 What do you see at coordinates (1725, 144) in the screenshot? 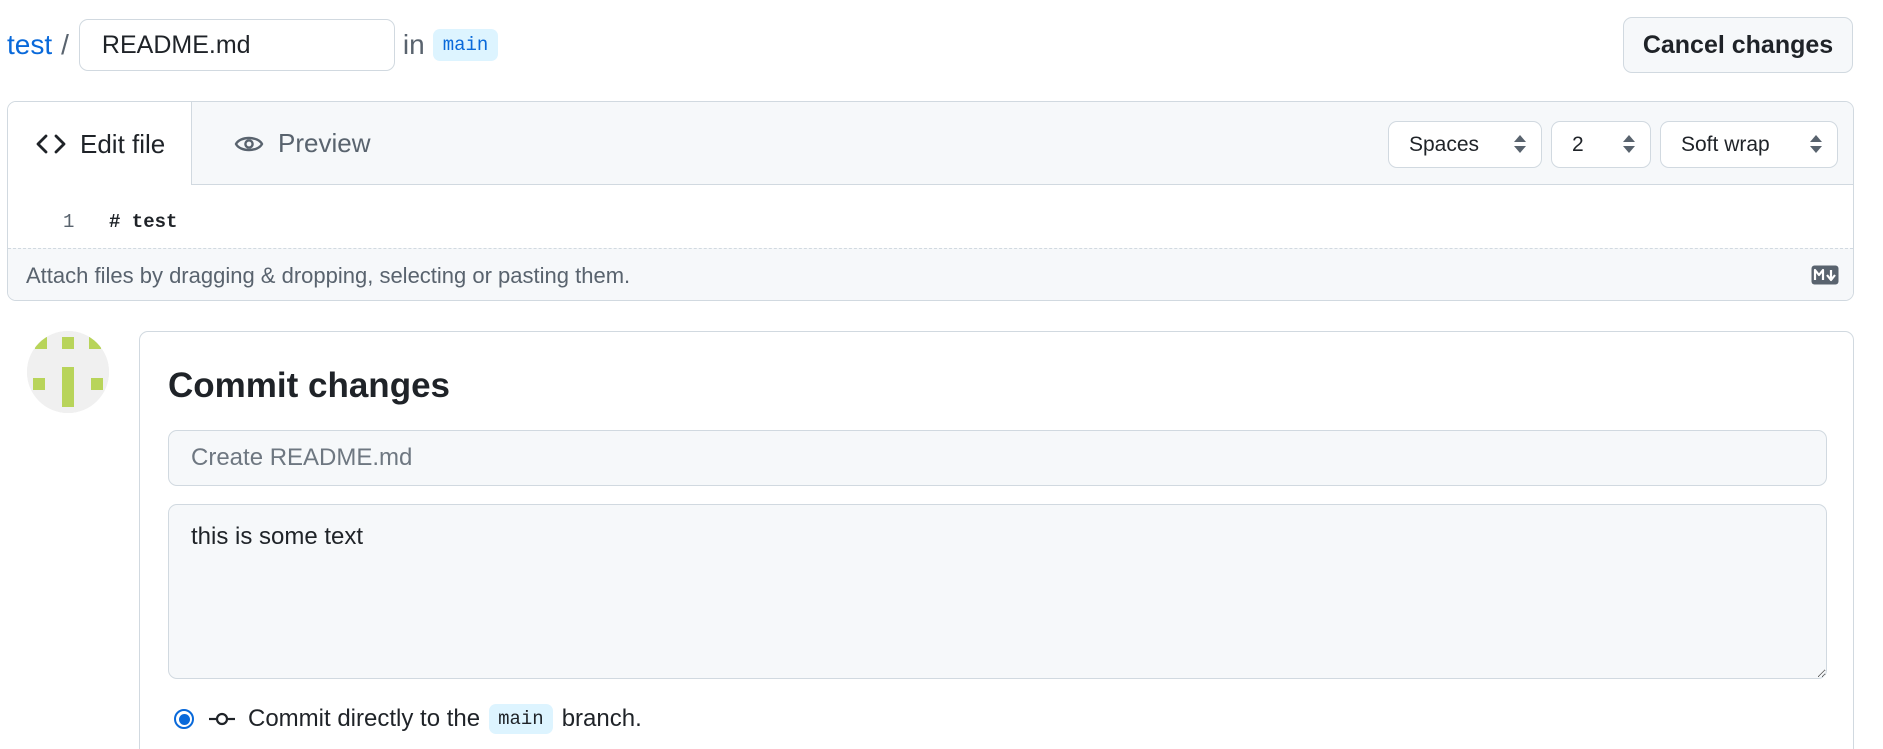
I see `wrap-mode-value: Soft wrap` at bounding box center [1725, 144].